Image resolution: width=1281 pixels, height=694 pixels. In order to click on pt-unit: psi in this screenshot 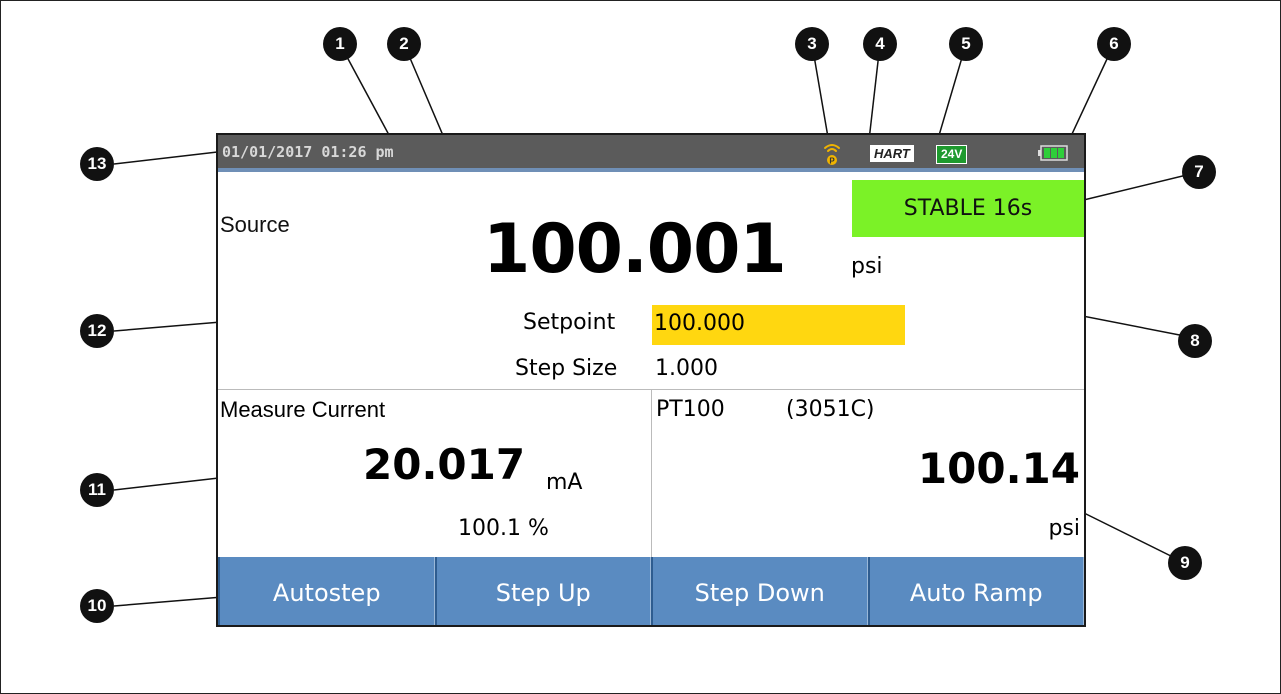, I will do `click(1064, 528)`.